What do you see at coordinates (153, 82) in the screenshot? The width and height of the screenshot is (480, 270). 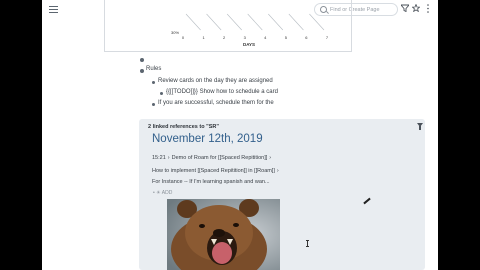 I see `item1-bullet` at bounding box center [153, 82].